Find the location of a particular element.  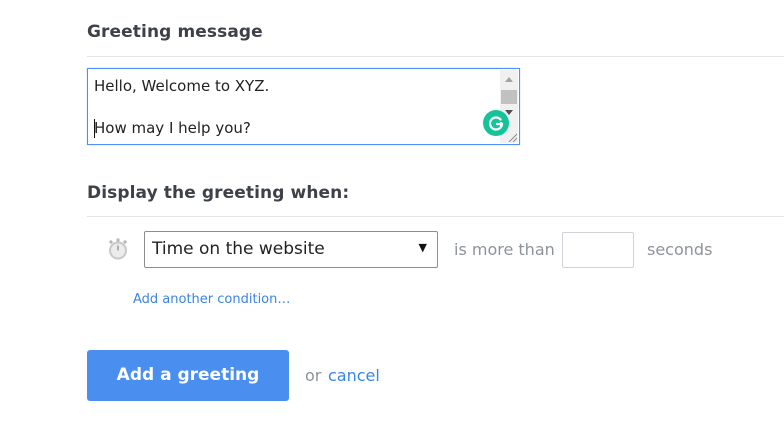

timer-icon is located at coordinates (118, 249).